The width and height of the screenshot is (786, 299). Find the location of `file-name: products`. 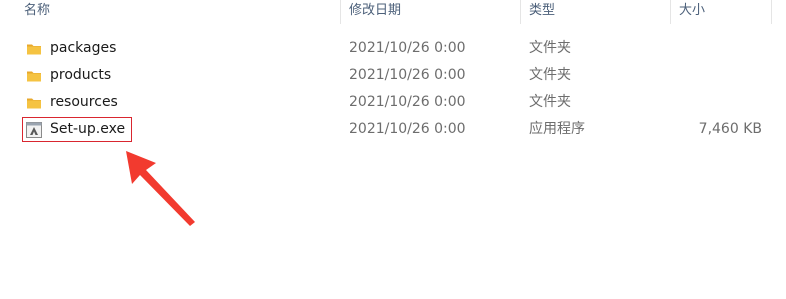

file-name: products is located at coordinates (81, 75).